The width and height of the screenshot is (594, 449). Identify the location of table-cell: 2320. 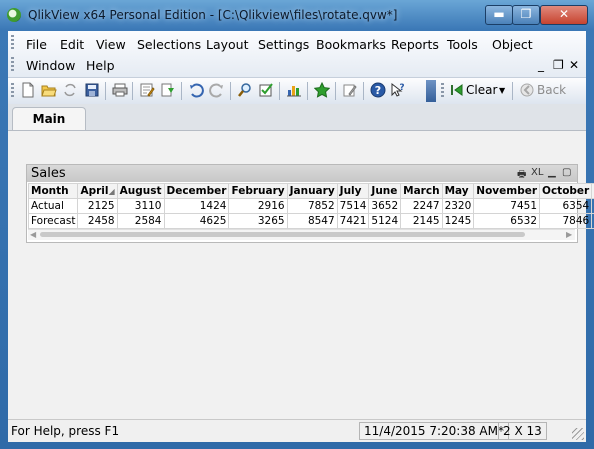
(458, 206).